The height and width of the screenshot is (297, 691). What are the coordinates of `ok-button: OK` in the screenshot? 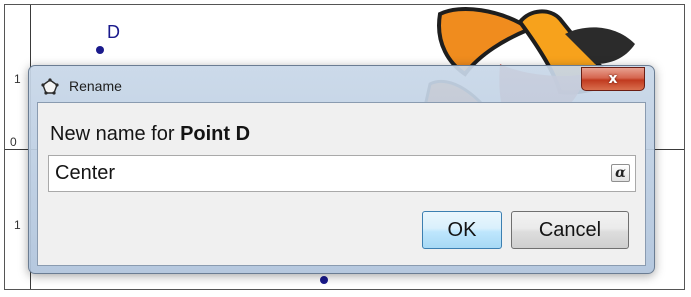 It's located at (462, 230).